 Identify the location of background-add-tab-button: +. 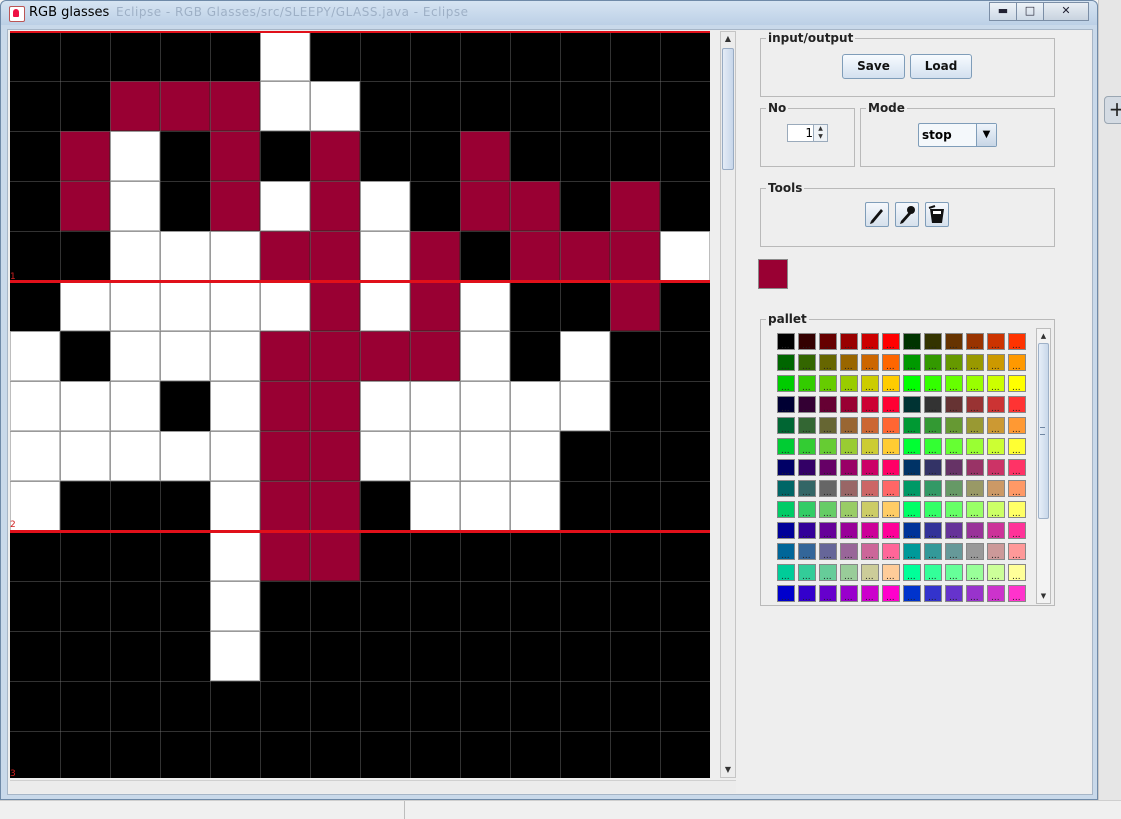
(1112, 110).